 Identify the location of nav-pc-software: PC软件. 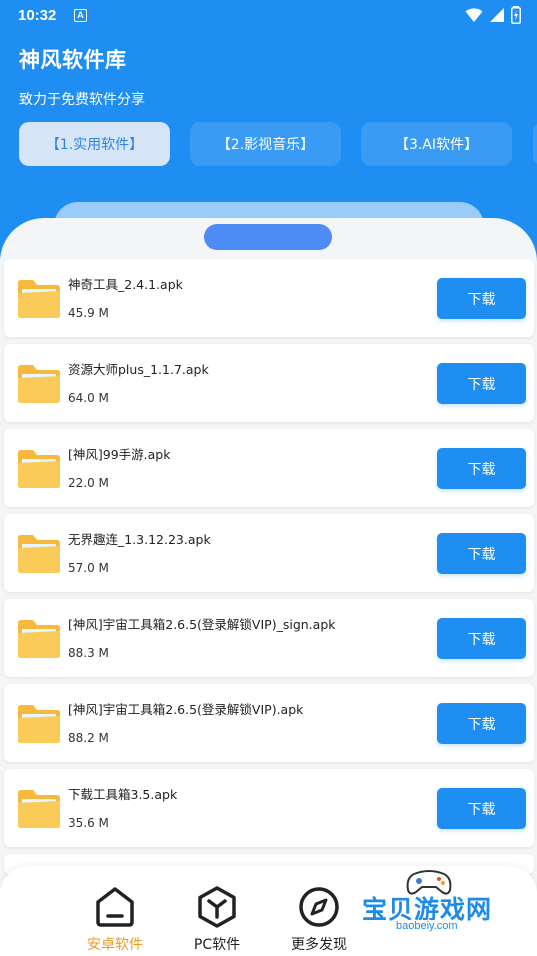
(217, 919).